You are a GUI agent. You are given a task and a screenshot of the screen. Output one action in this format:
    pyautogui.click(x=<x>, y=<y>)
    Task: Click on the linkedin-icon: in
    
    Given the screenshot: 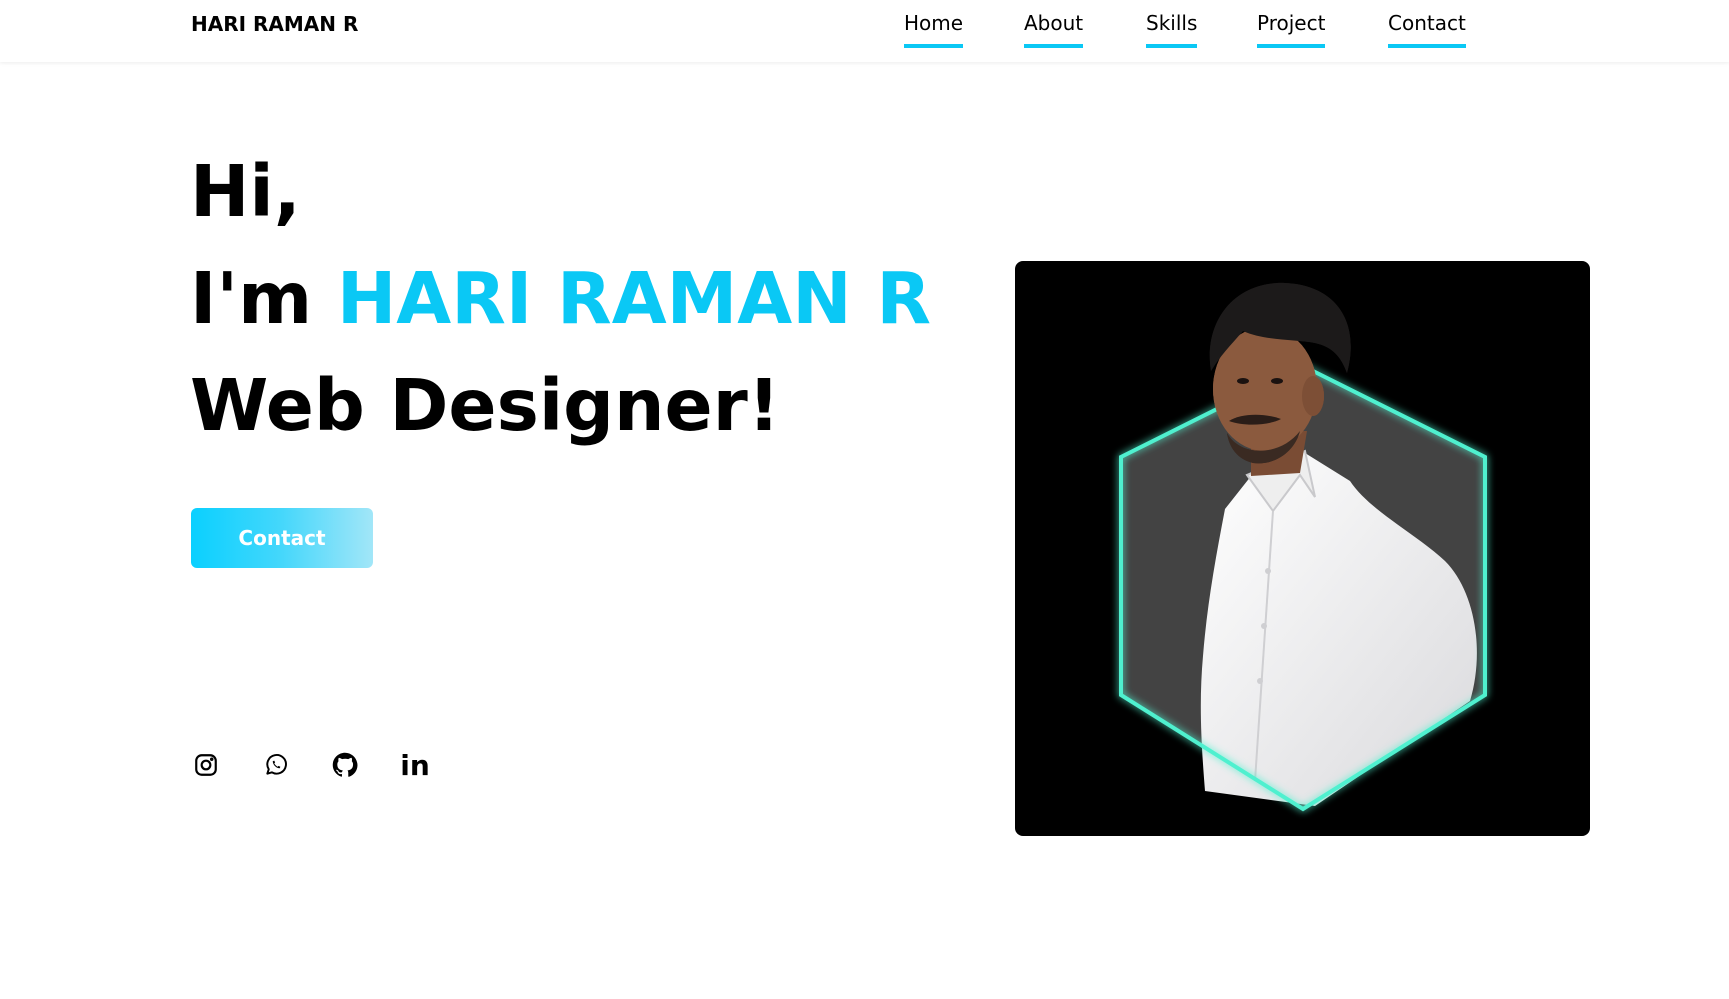 What is the action you would take?
    pyautogui.click(x=415, y=765)
    